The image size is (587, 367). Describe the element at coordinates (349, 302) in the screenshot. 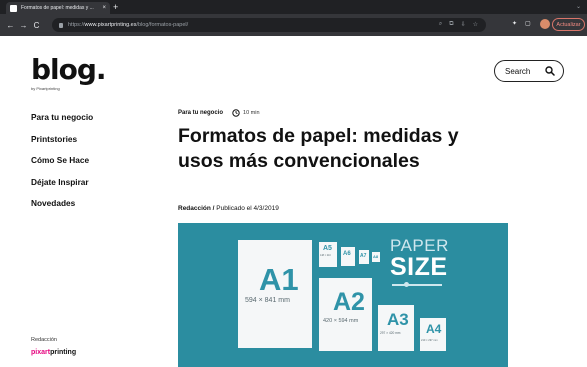

I see `sheet-label: A2` at that location.